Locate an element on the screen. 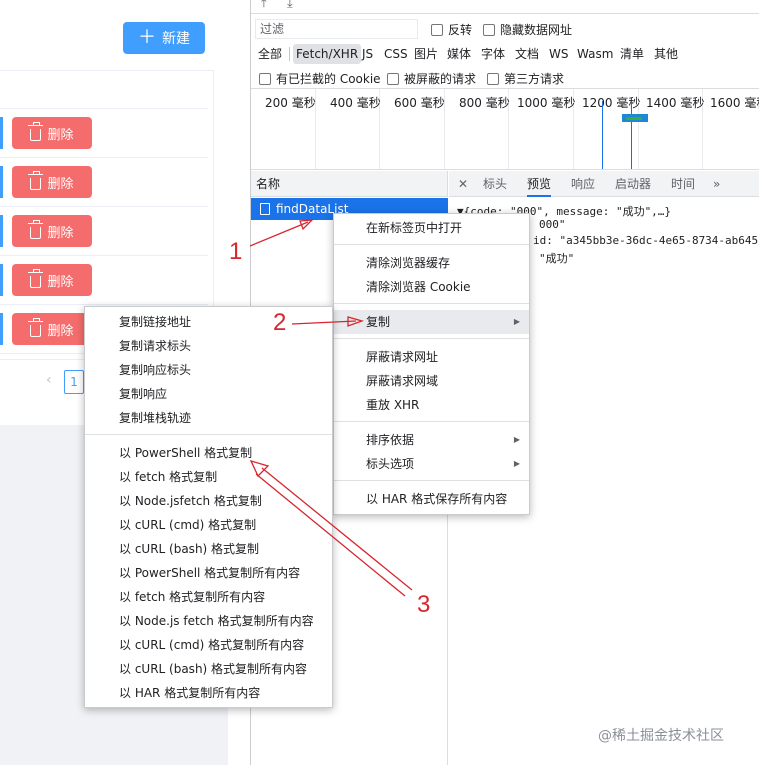 The image size is (759, 765). copy-all-as-curl-bash: 以 cURL (bash) 格式复制所有内容 is located at coordinates (208, 669).